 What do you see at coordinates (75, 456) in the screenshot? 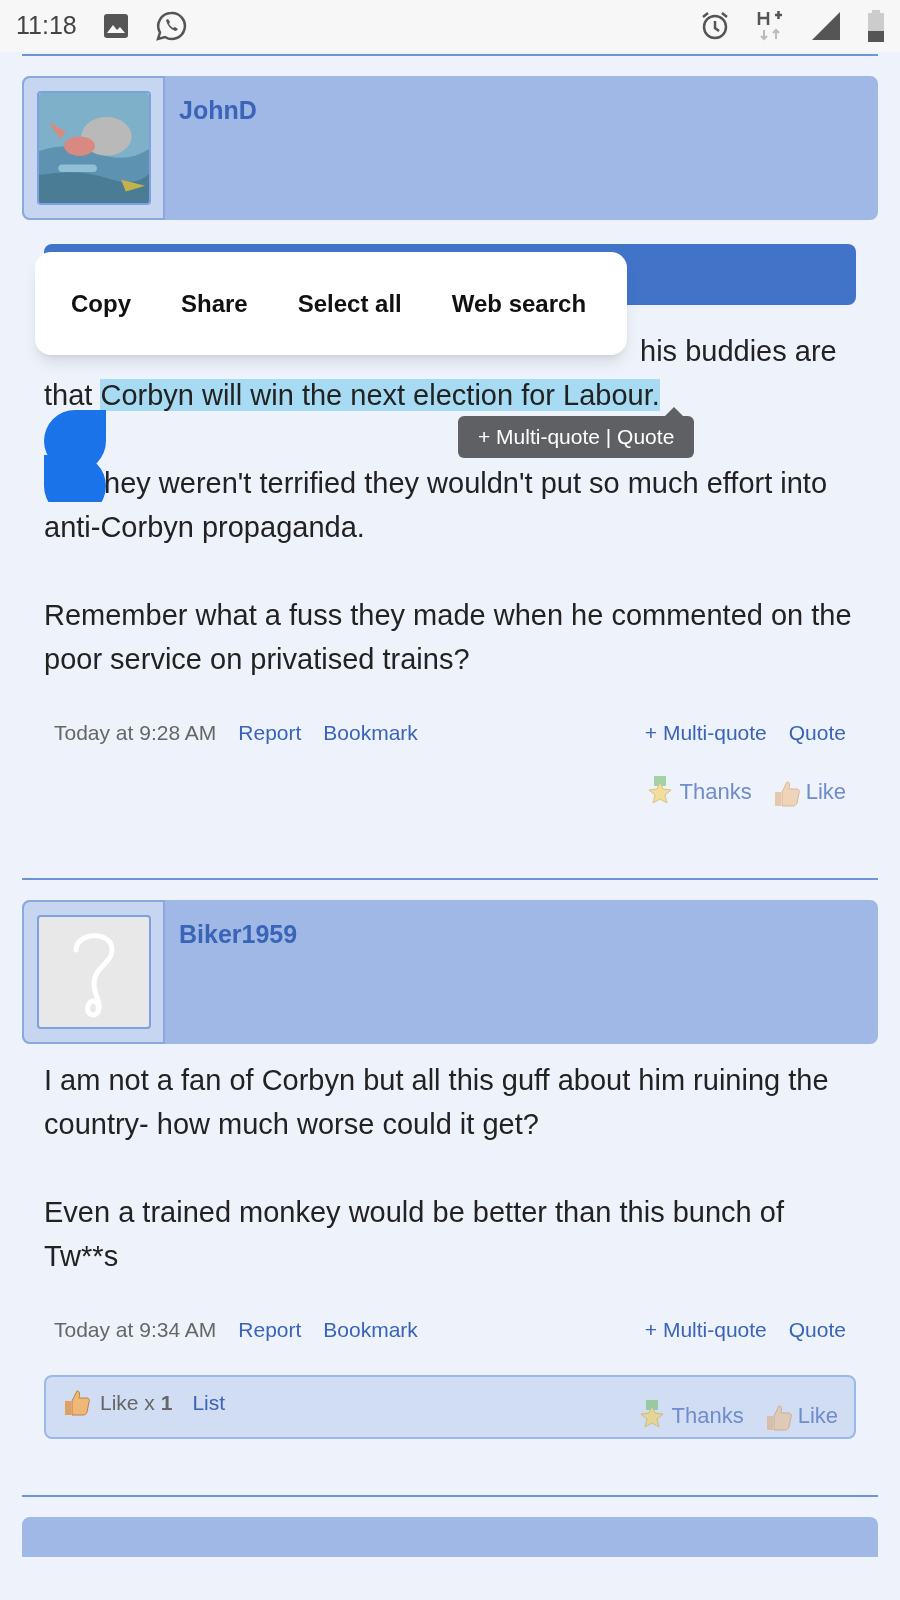
I see `selection-handle-icon` at bounding box center [75, 456].